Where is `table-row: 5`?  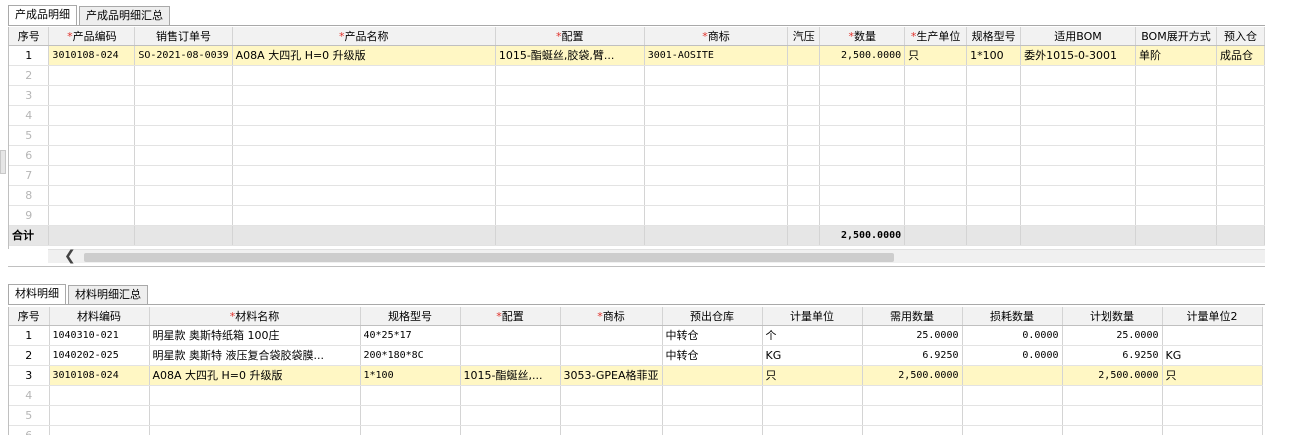
table-row: 5 is located at coordinates (636, 415).